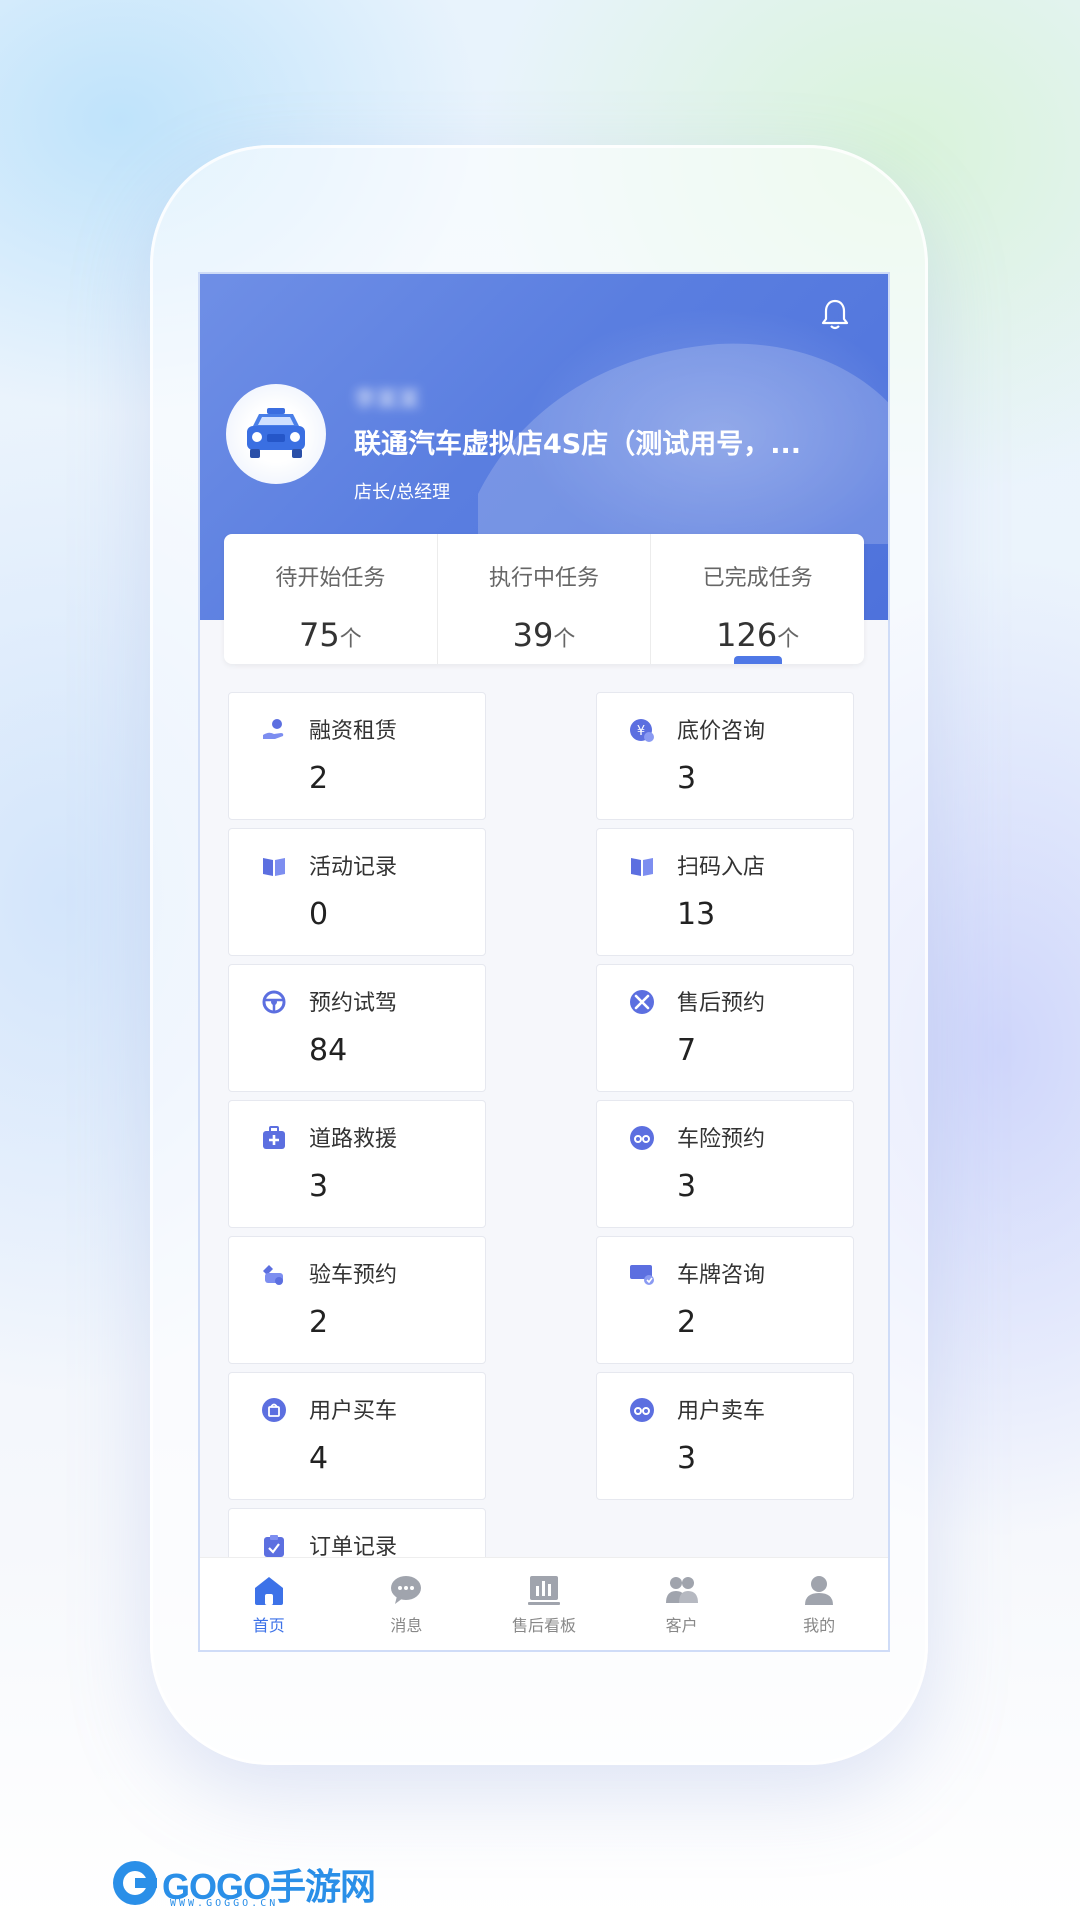  What do you see at coordinates (268, 1591) in the screenshot?
I see `home-icon` at bounding box center [268, 1591].